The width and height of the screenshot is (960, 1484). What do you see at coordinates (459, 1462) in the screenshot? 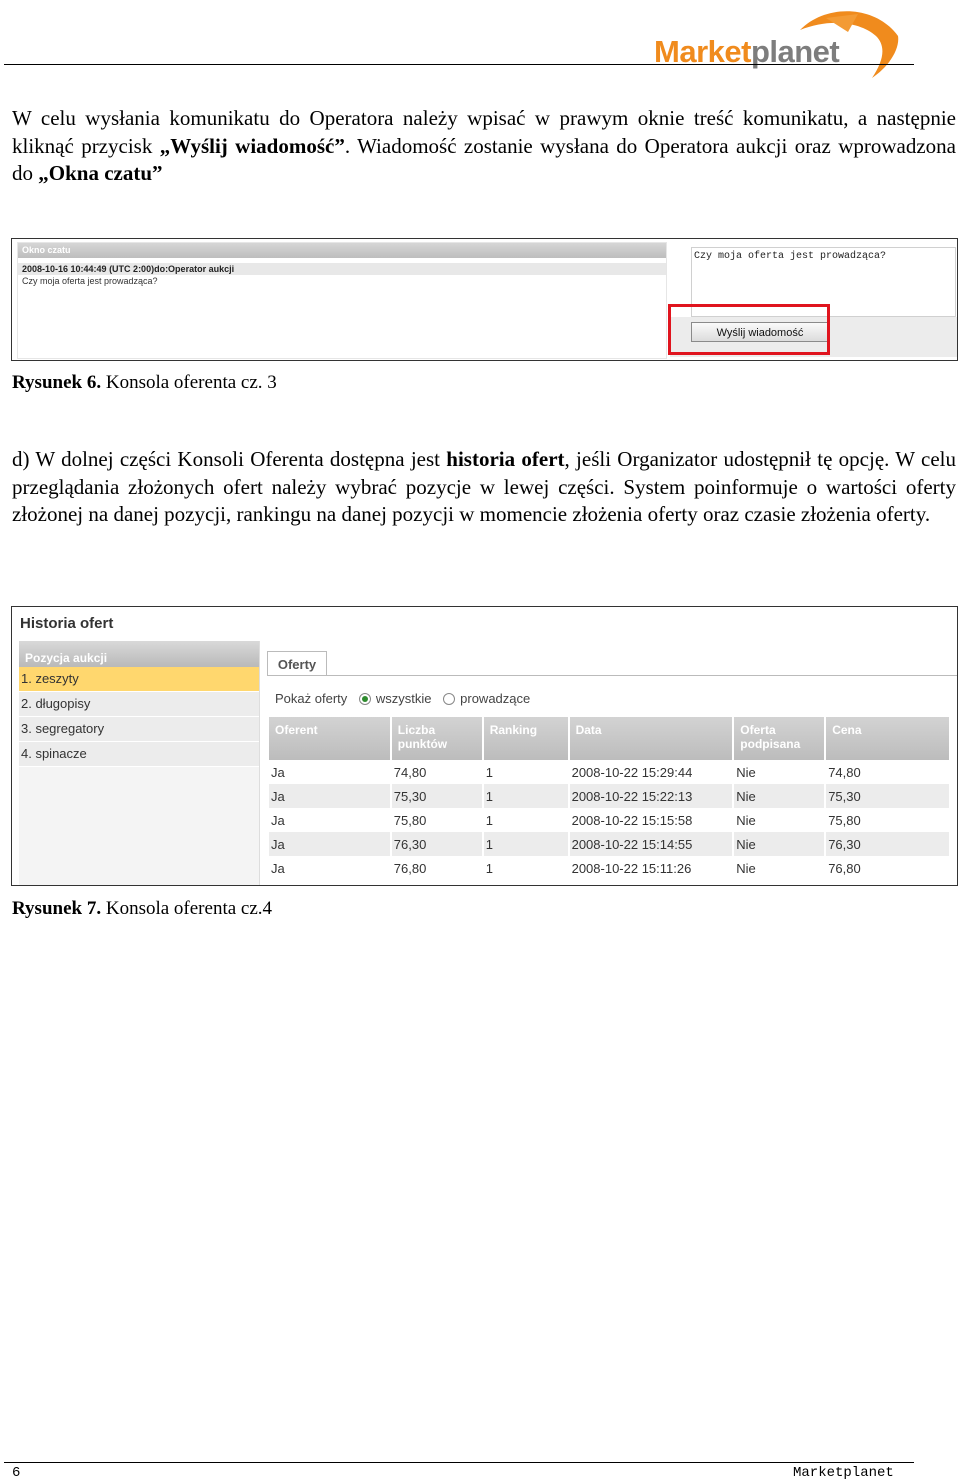
I see `footer-divider` at bounding box center [459, 1462].